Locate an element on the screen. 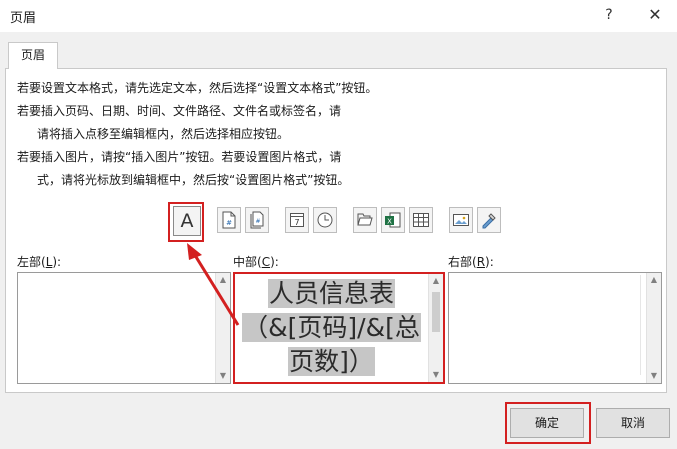 The height and width of the screenshot is (449, 677). ok-button-highlight is located at coordinates (548, 423).